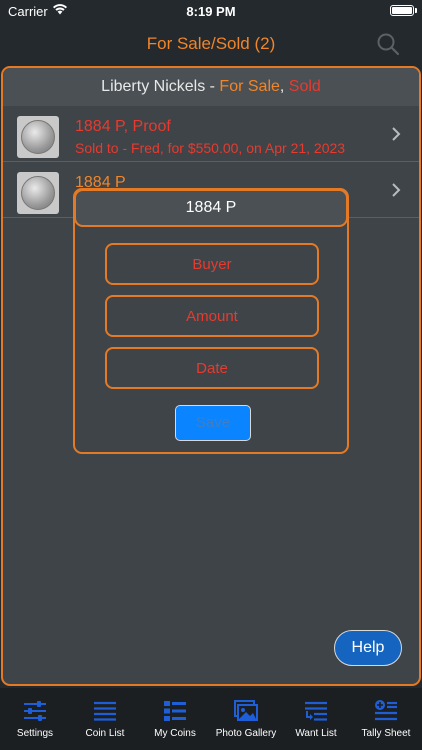  What do you see at coordinates (212, 316) in the screenshot?
I see `amount-field` at bounding box center [212, 316].